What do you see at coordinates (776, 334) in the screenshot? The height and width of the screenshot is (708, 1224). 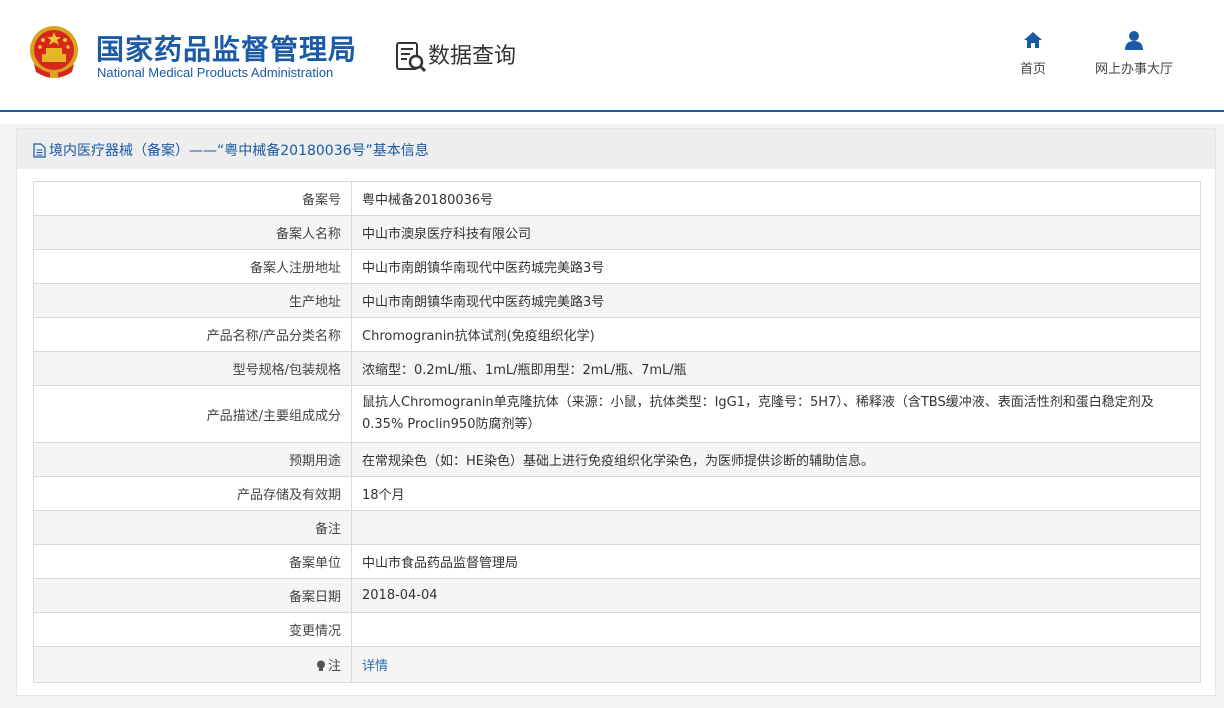 I see `row-value: Chromogranin抗体试剂(免疫组织化学)` at bounding box center [776, 334].